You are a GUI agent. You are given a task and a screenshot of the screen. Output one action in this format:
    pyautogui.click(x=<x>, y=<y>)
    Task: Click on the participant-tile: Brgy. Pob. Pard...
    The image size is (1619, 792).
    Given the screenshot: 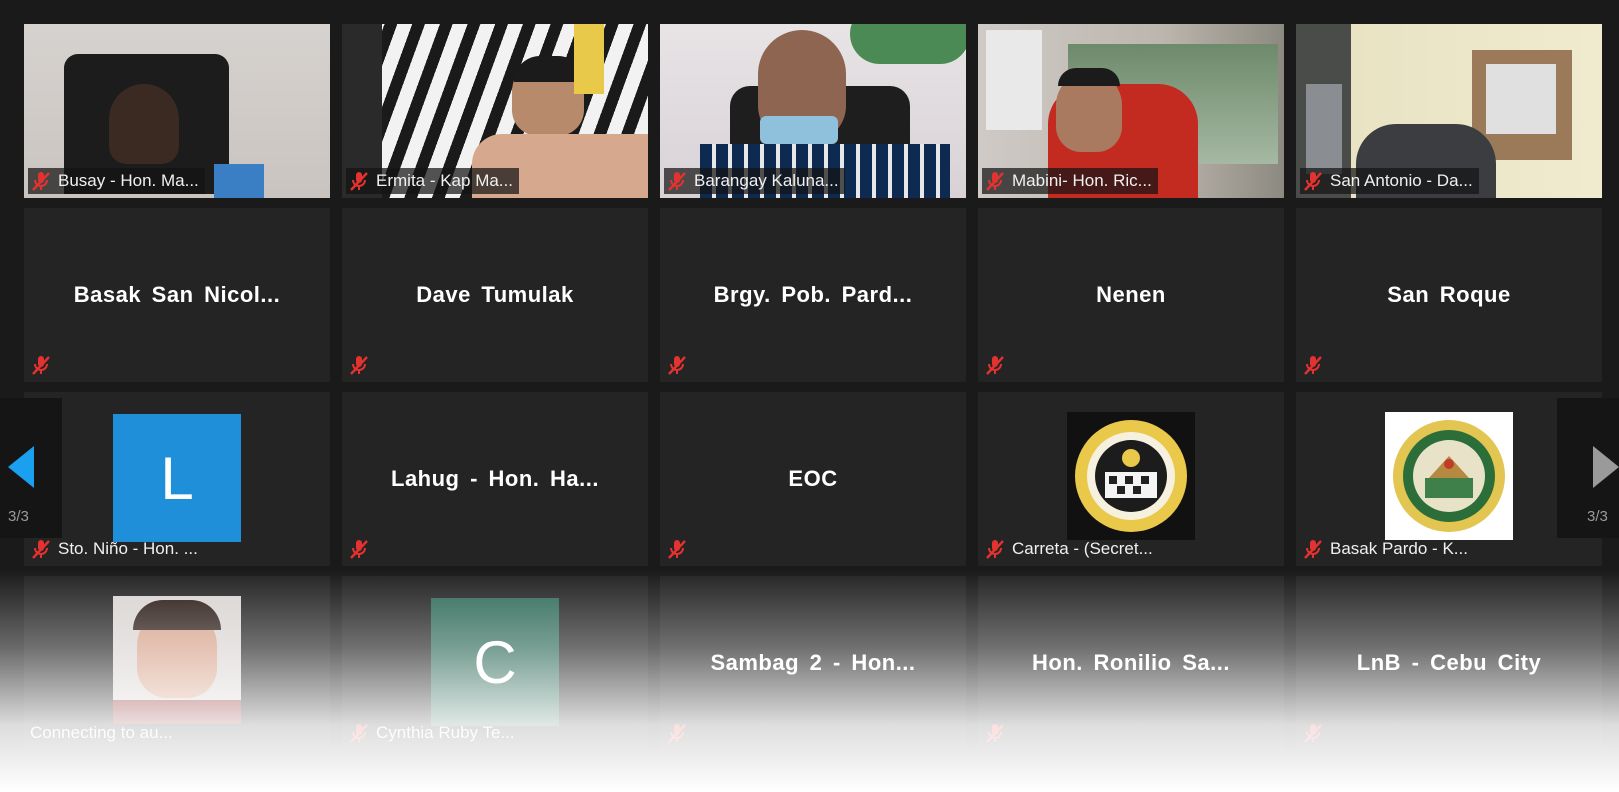 What is the action you would take?
    pyautogui.click(x=813, y=295)
    